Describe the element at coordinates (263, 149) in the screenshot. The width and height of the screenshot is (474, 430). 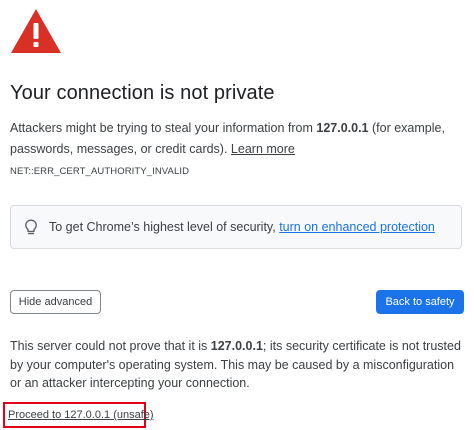
I see `learn-more-link: Learn more` at that location.